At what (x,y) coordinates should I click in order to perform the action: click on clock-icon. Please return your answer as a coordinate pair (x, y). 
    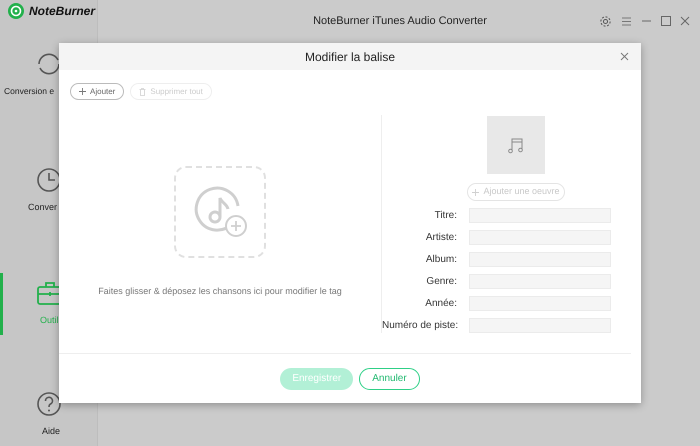
    Looking at the image, I should click on (49, 180).